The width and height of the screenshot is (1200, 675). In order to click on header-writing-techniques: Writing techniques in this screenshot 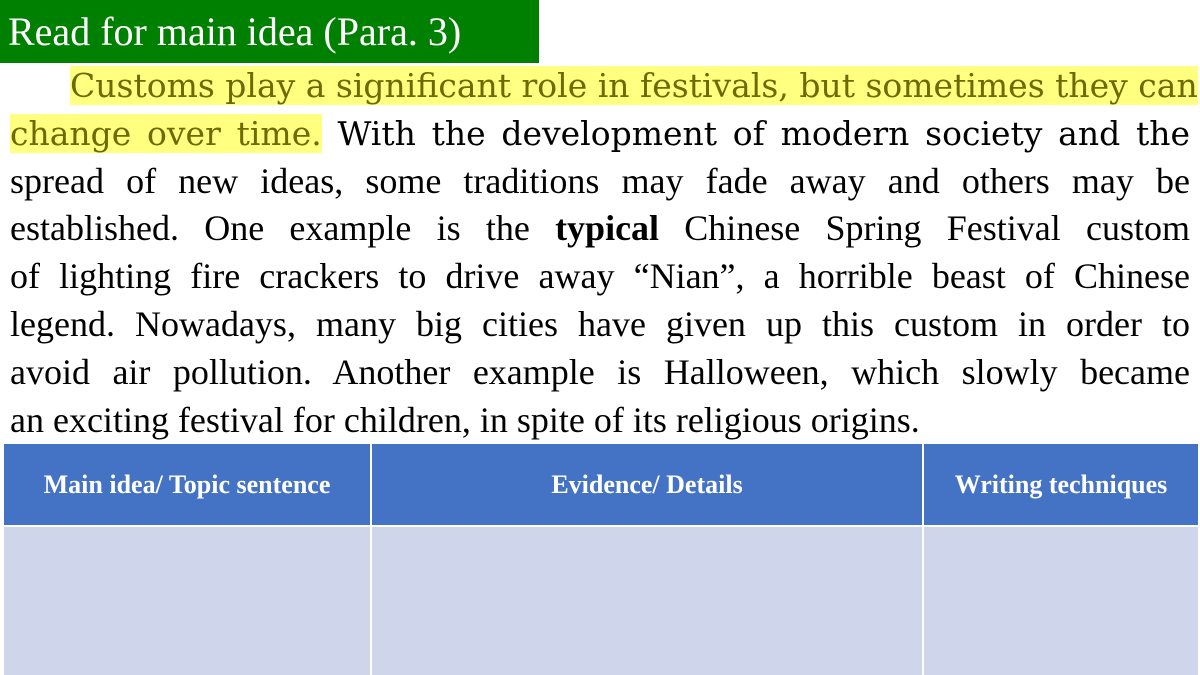, I will do `click(1061, 484)`.